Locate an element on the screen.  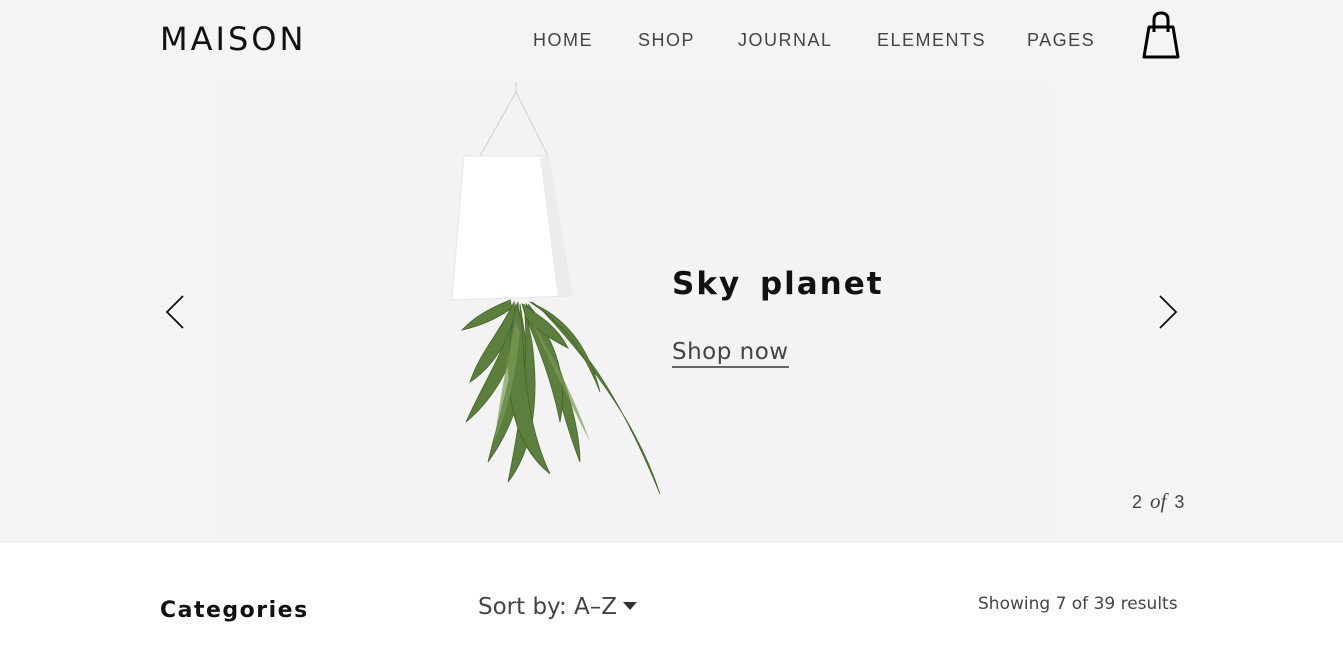
shopping-bag-icon is located at coordinates (1161, 35).